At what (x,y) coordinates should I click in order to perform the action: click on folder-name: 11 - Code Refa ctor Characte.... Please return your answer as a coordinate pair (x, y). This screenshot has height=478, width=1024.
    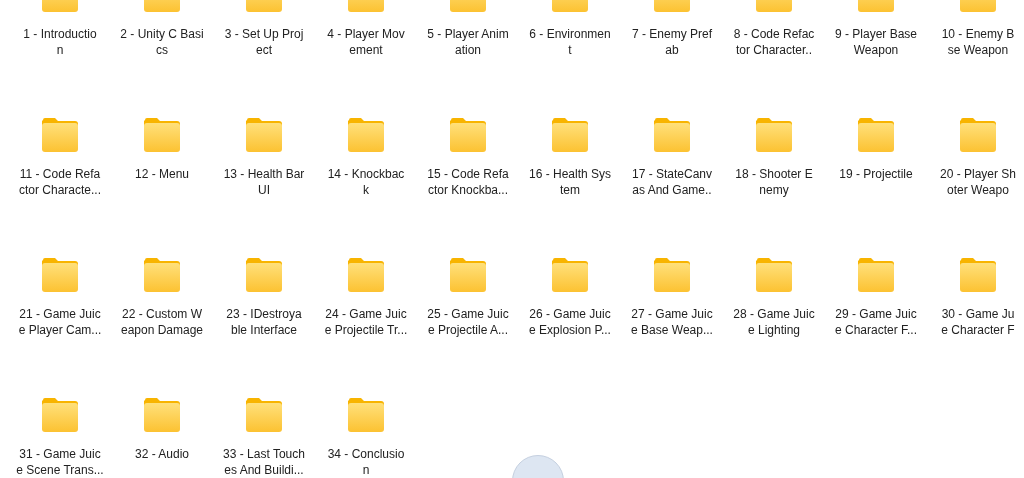
    Looking at the image, I should click on (60, 182).